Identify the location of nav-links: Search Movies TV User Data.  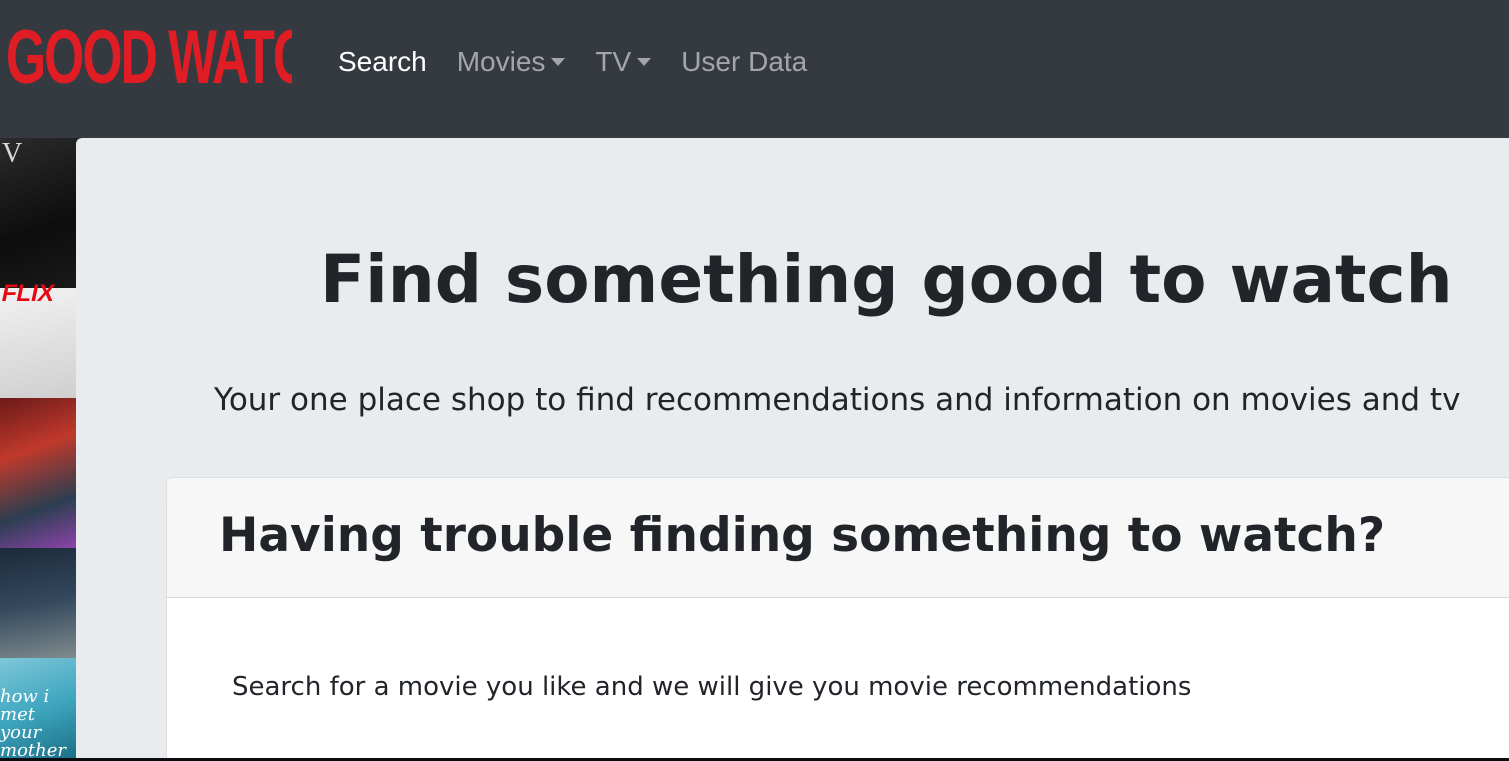
(587, 62).